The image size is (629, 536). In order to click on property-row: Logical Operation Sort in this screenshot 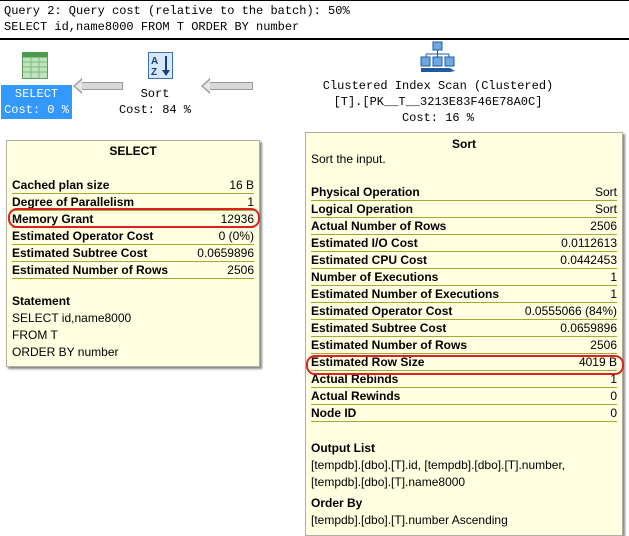, I will do `click(464, 209)`.